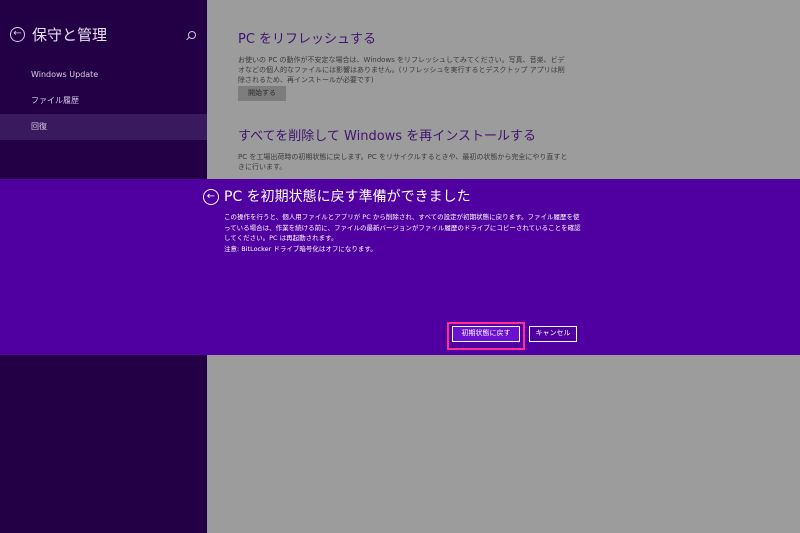 This screenshot has width=800, height=533. I want to click on reset-section-title: すべてを削除して Windows を再インストールする, so click(387, 136).